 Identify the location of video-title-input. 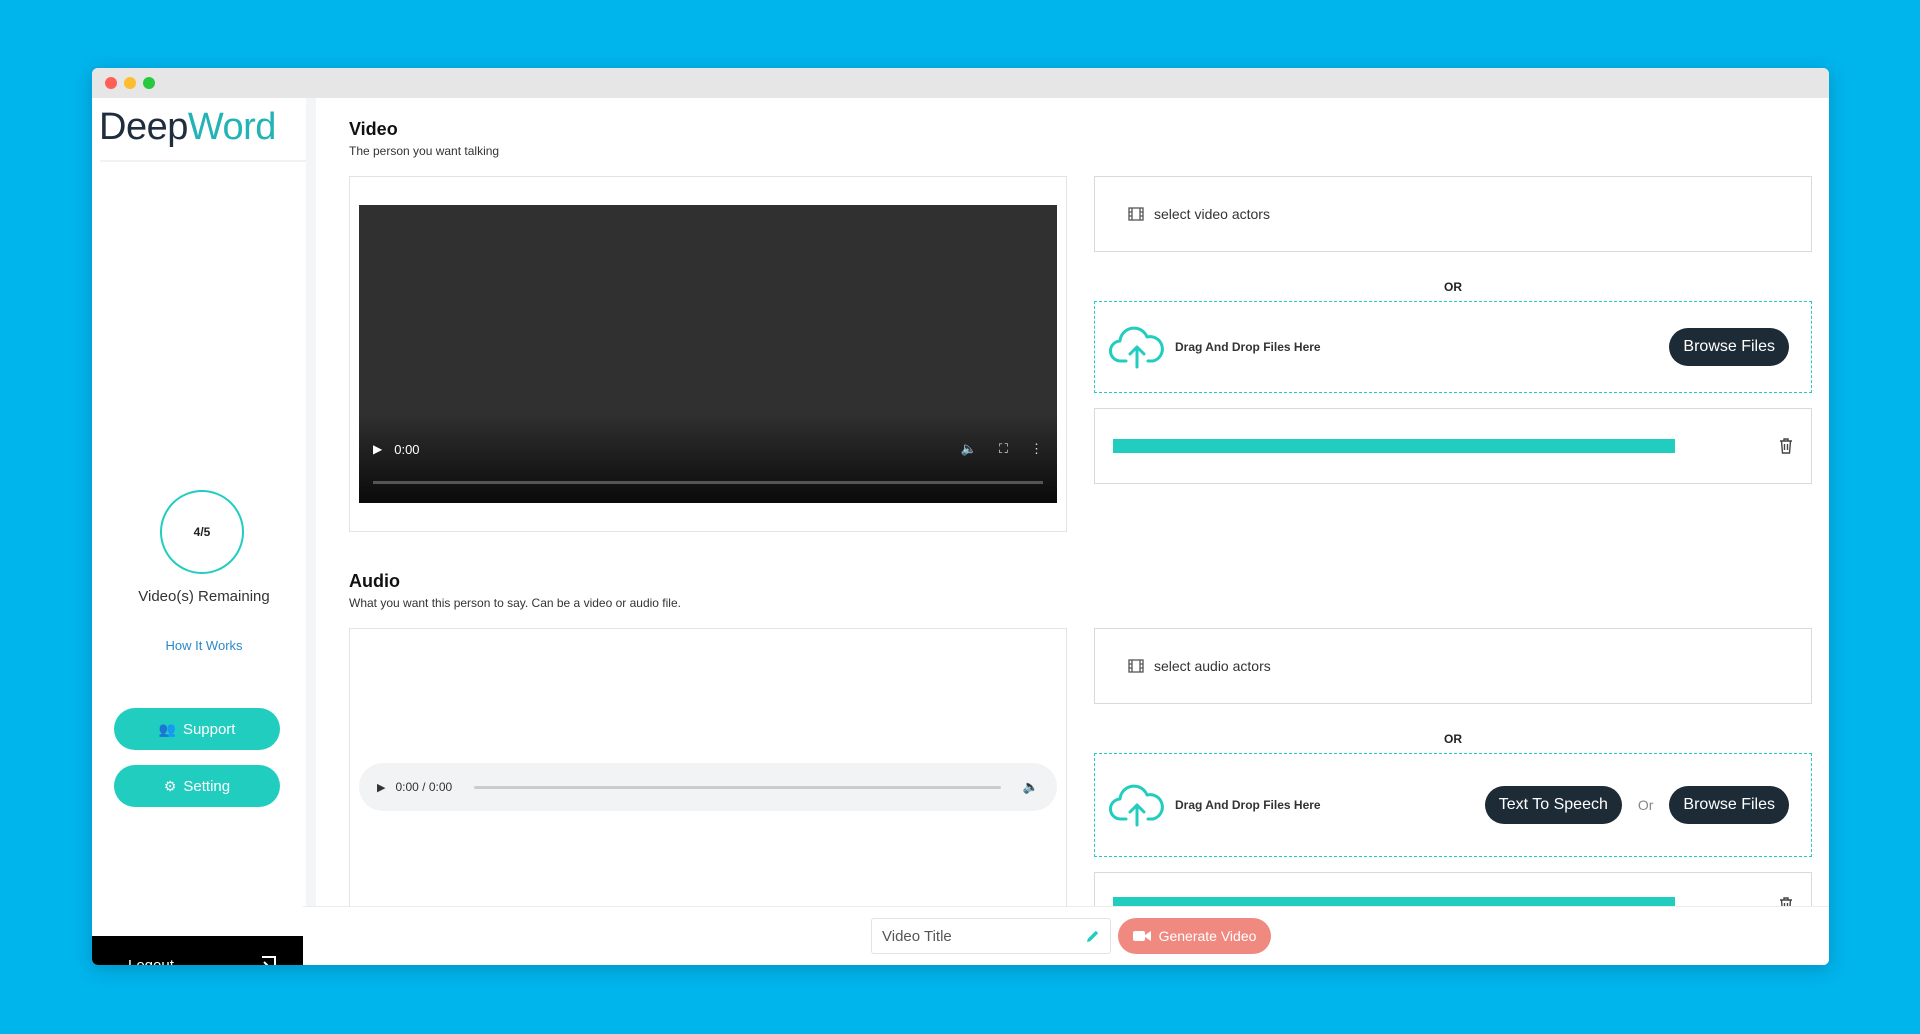
(984, 936).